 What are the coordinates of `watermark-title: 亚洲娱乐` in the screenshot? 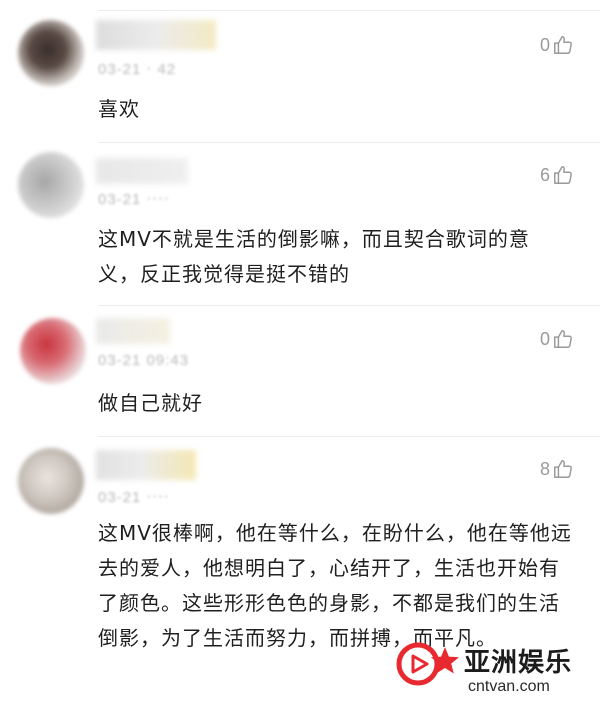 It's located at (518, 663).